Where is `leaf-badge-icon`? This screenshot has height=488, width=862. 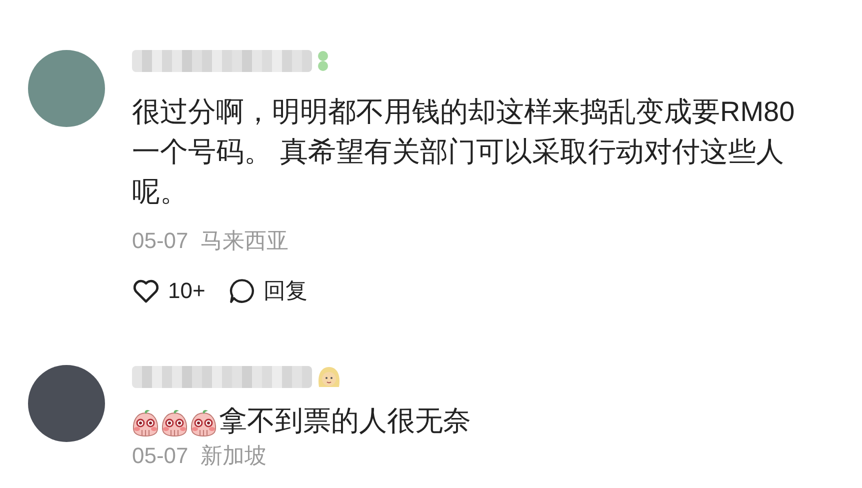
leaf-badge-icon is located at coordinates (323, 61).